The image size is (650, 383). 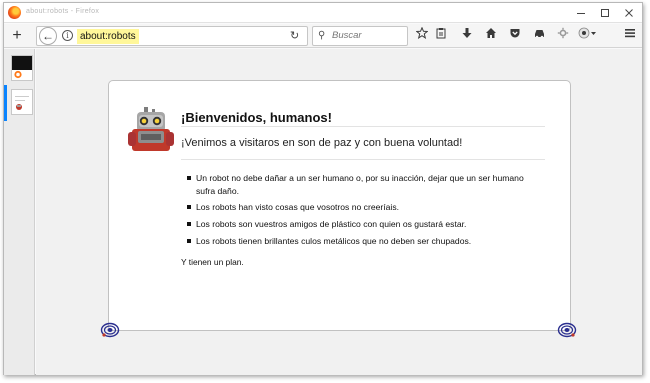 What do you see at coordinates (363, 159) in the screenshot?
I see `subtitle-divider` at bounding box center [363, 159].